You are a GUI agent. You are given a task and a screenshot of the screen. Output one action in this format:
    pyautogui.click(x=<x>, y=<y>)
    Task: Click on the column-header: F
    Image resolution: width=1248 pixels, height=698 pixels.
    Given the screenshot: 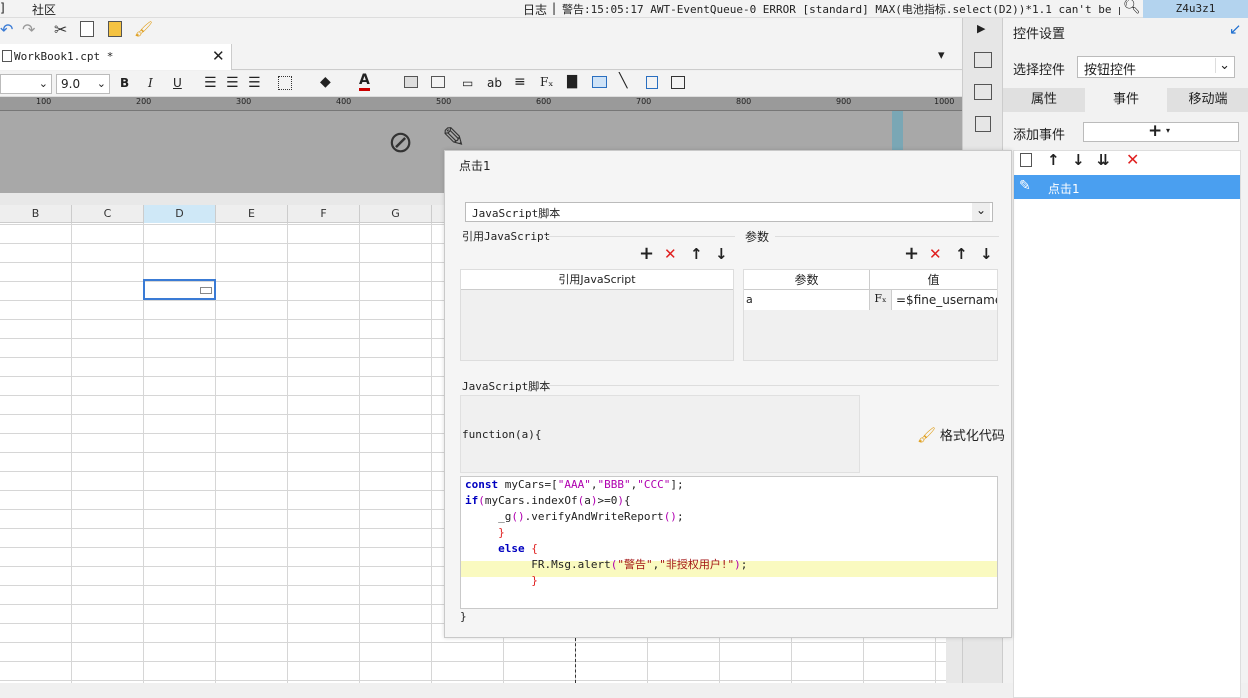 What is the action you would take?
    pyautogui.click(x=324, y=214)
    